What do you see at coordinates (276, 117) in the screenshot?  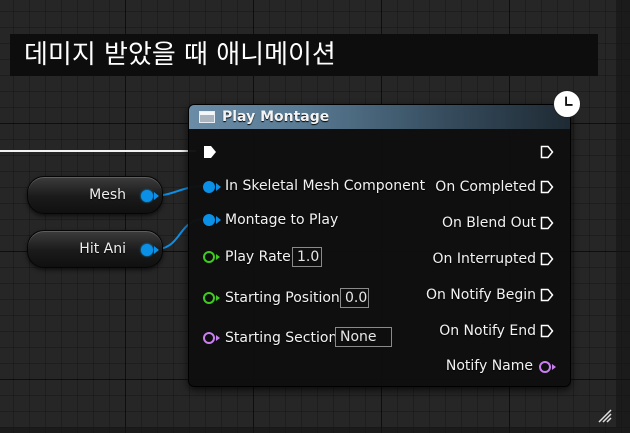 I see `node-title: Play Montage` at bounding box center [276, 117].